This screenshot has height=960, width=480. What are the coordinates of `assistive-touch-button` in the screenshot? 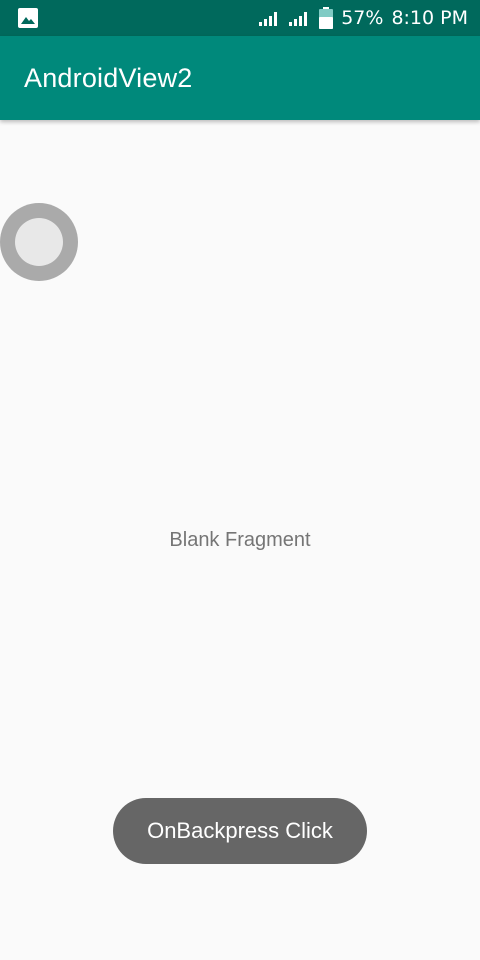 It's located at (39, 242).